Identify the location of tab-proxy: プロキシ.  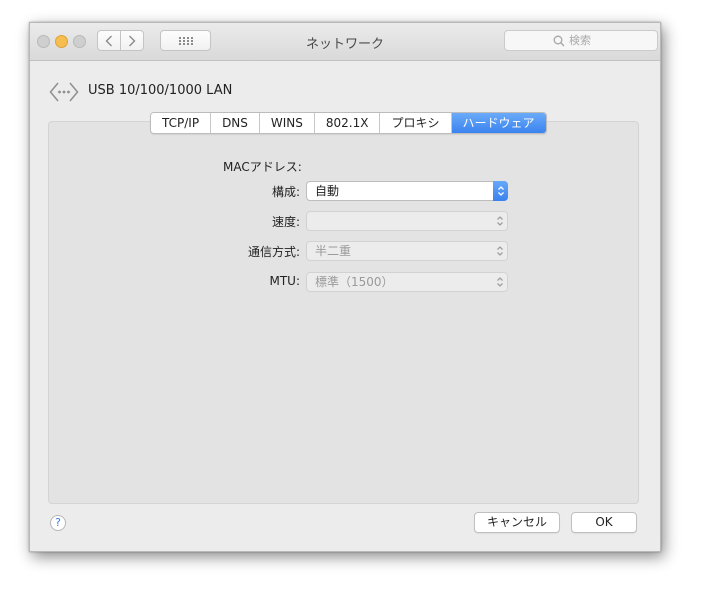
(416, 123).